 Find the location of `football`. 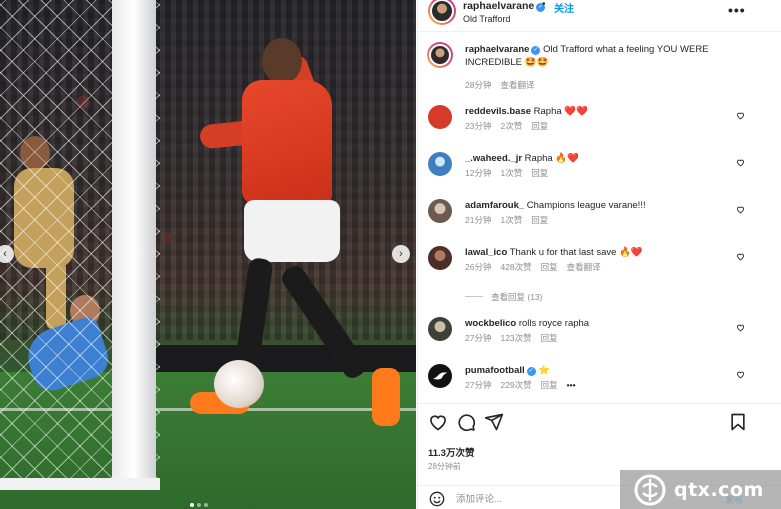

football is located at coordinates (239, 384).